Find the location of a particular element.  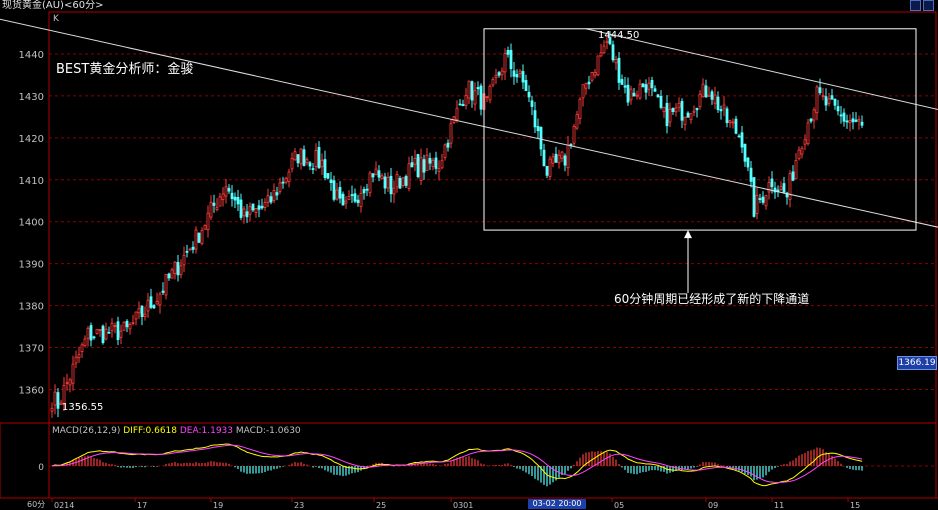

y-tick-label: 1390 is located at coordinates (31, 265).